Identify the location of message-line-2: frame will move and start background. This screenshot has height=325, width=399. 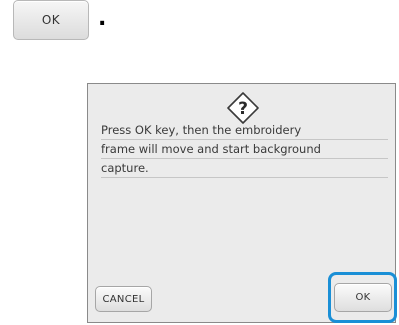
(244, 149).